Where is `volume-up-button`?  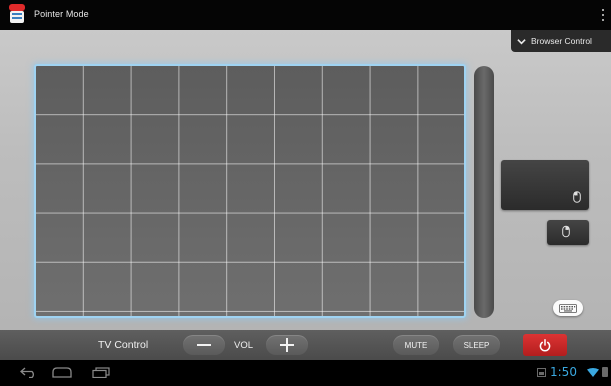 volume-up-button is located at coordinates (287, 345).